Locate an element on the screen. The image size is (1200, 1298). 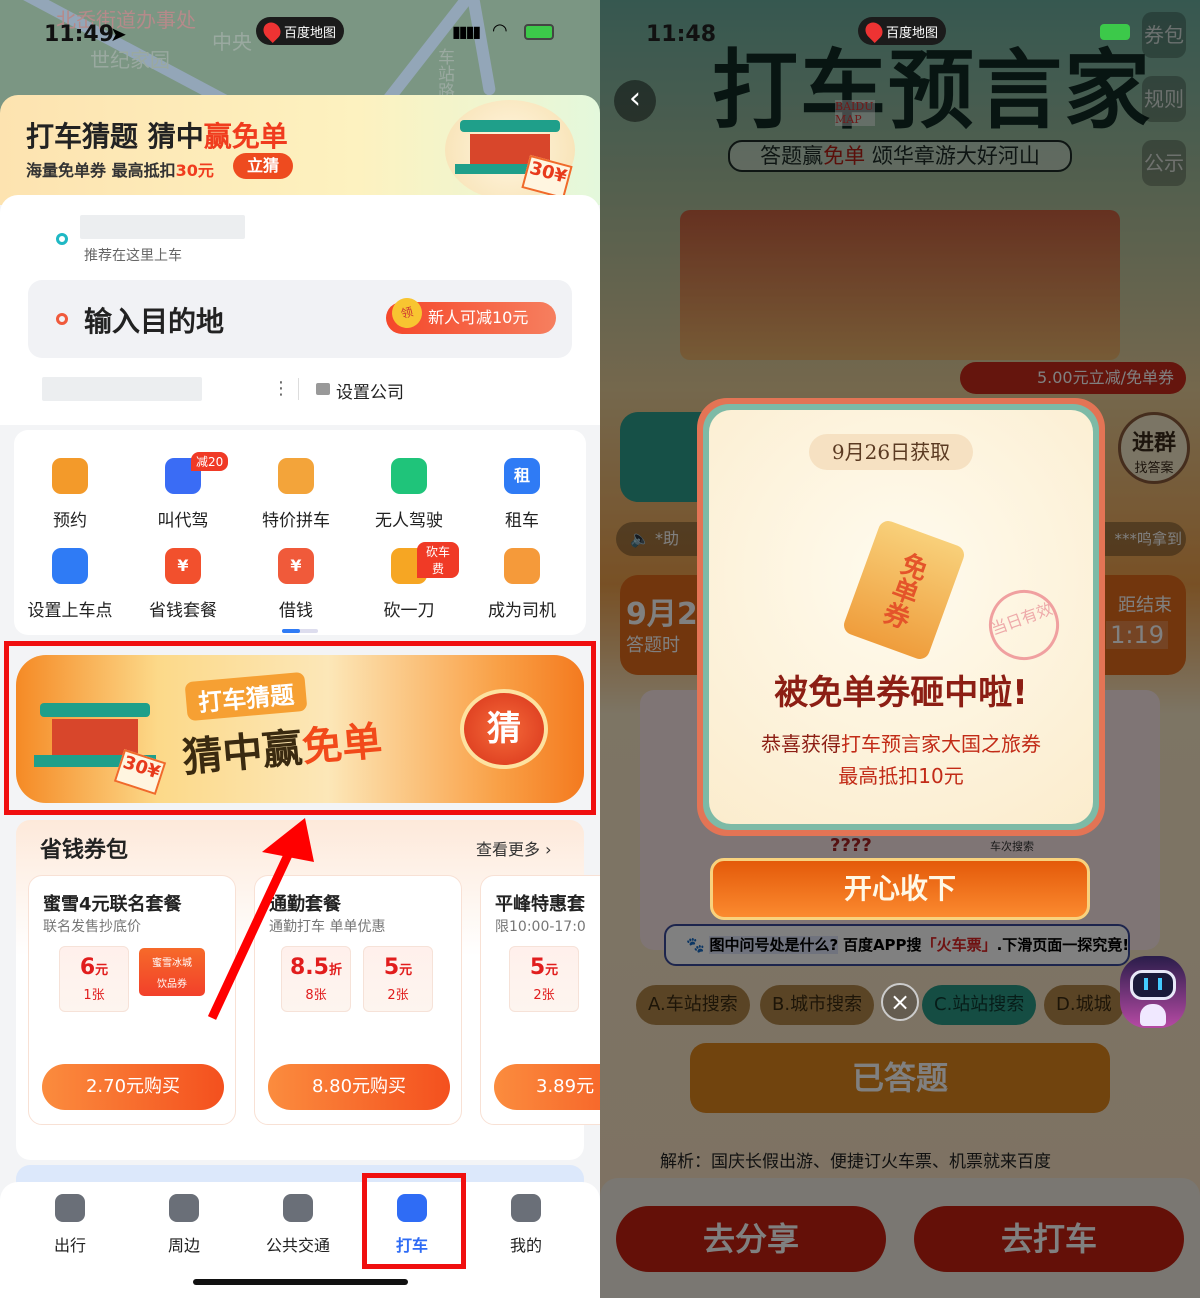
coupon-desc: 限10:00-17:0 is located at coordinates (540, 927).